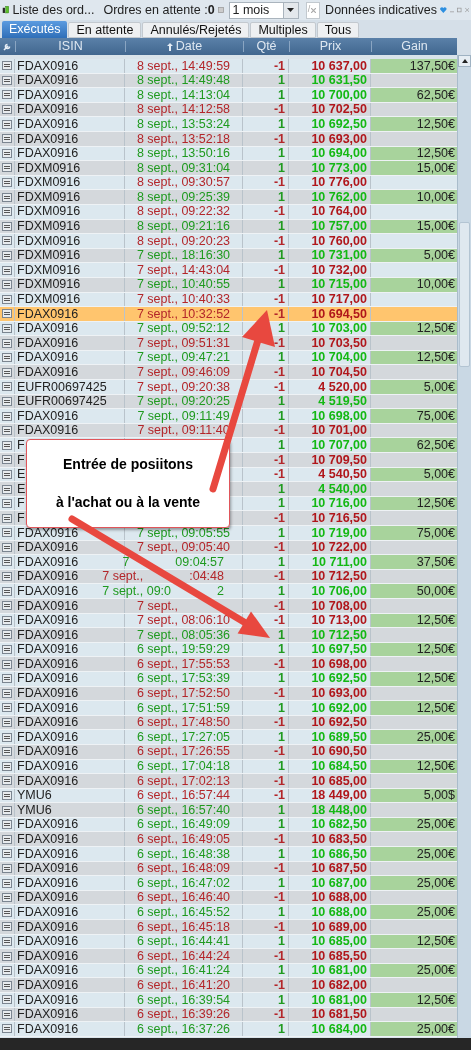 Image resolution: width=471 pixels, height=1050 pixels. I want to click on pending-orders-count: Ordres en attente :0, so click(159, 10).